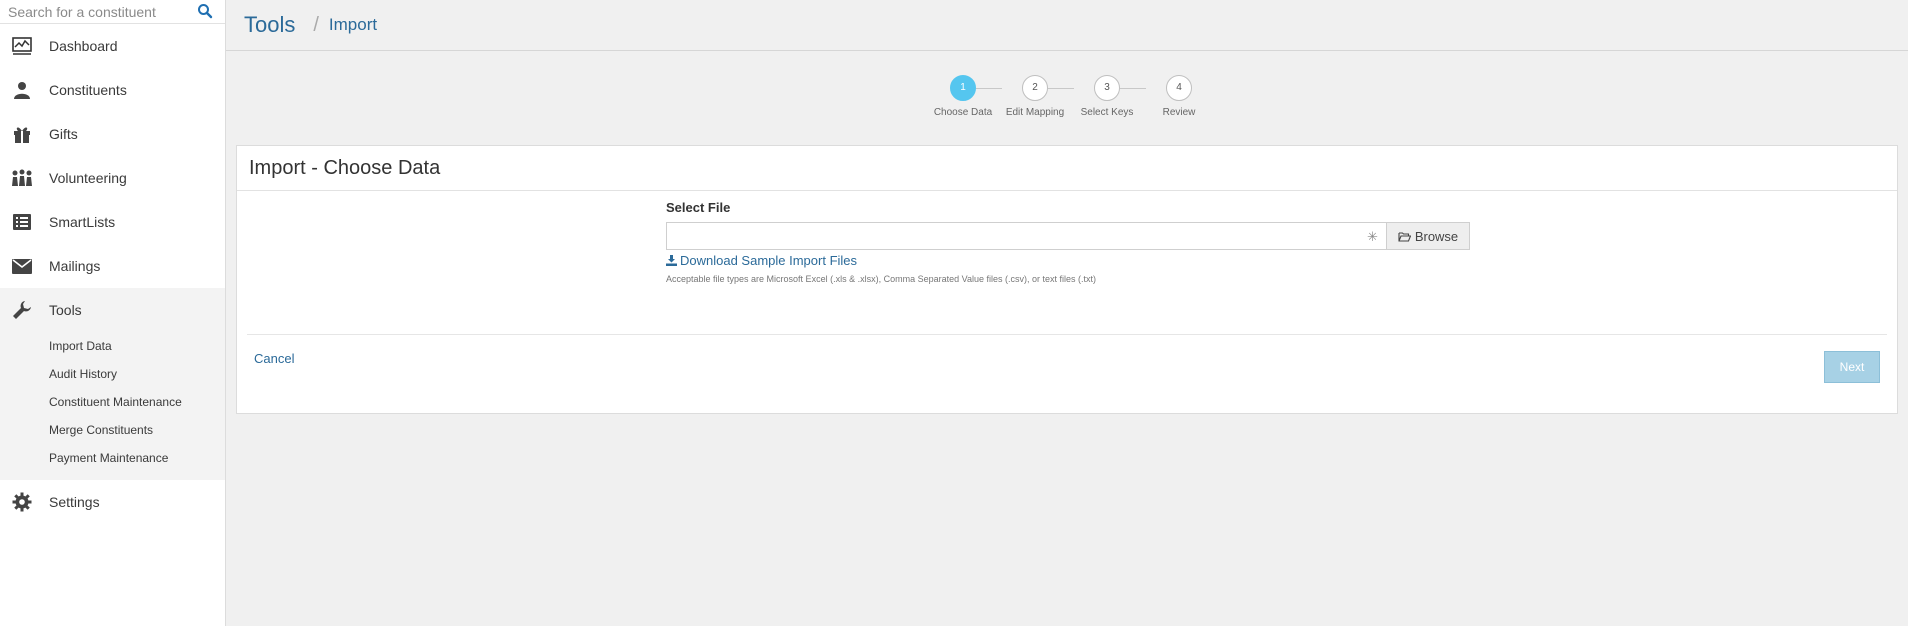 The height and width of the screenshot is (626, 1908). Describe the element at coordinates (269, 25) in the screenshot. I see `breadcrumb-tools: Tools` at that location.